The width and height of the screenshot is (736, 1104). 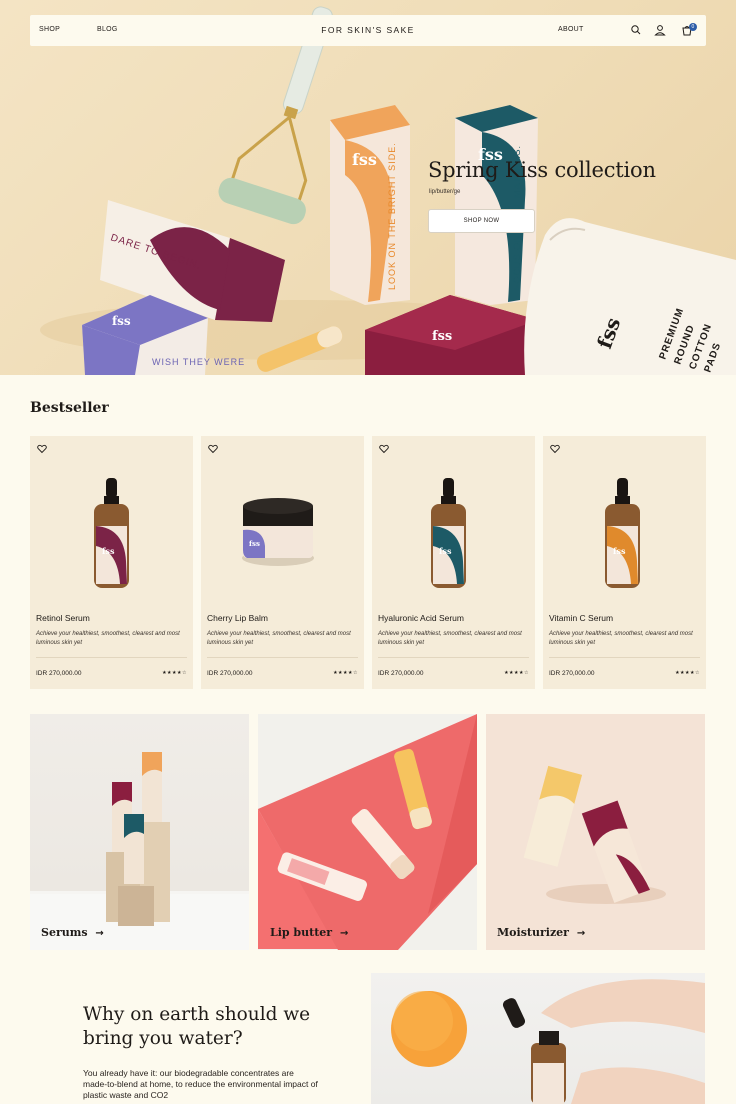 What do you see at coordinates (636, 30) in the screenshot?
I see `search-icon` at bounding box center [636, 30].